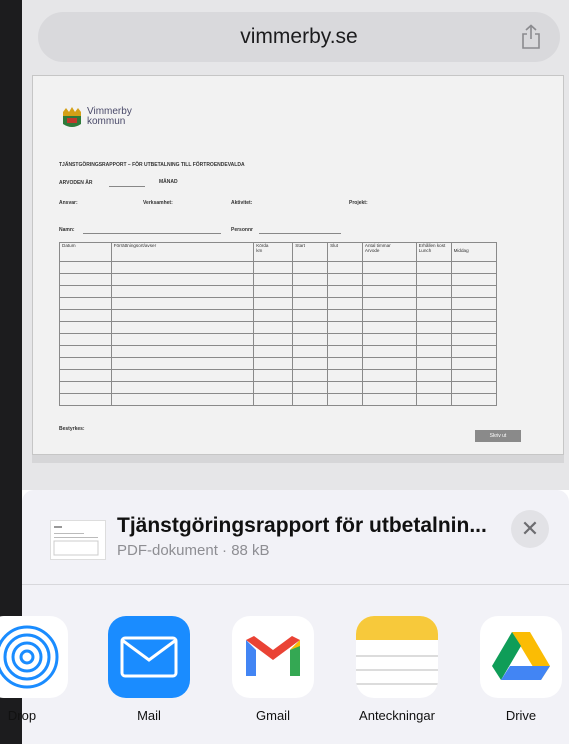 The width and height of the screenshot is (569, 744). I want to click on file-meta: PDF-dokument · 88 kB, so click(193, 550).